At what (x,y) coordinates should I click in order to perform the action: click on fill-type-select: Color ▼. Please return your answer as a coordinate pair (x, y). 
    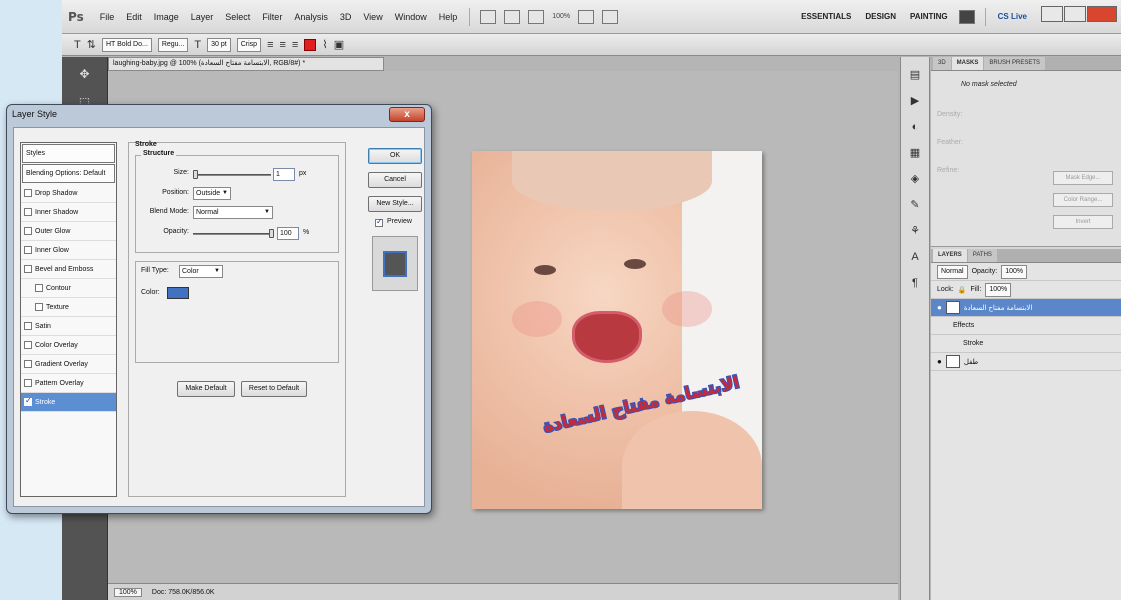
    Looking at the image, I should click on (201, 271).